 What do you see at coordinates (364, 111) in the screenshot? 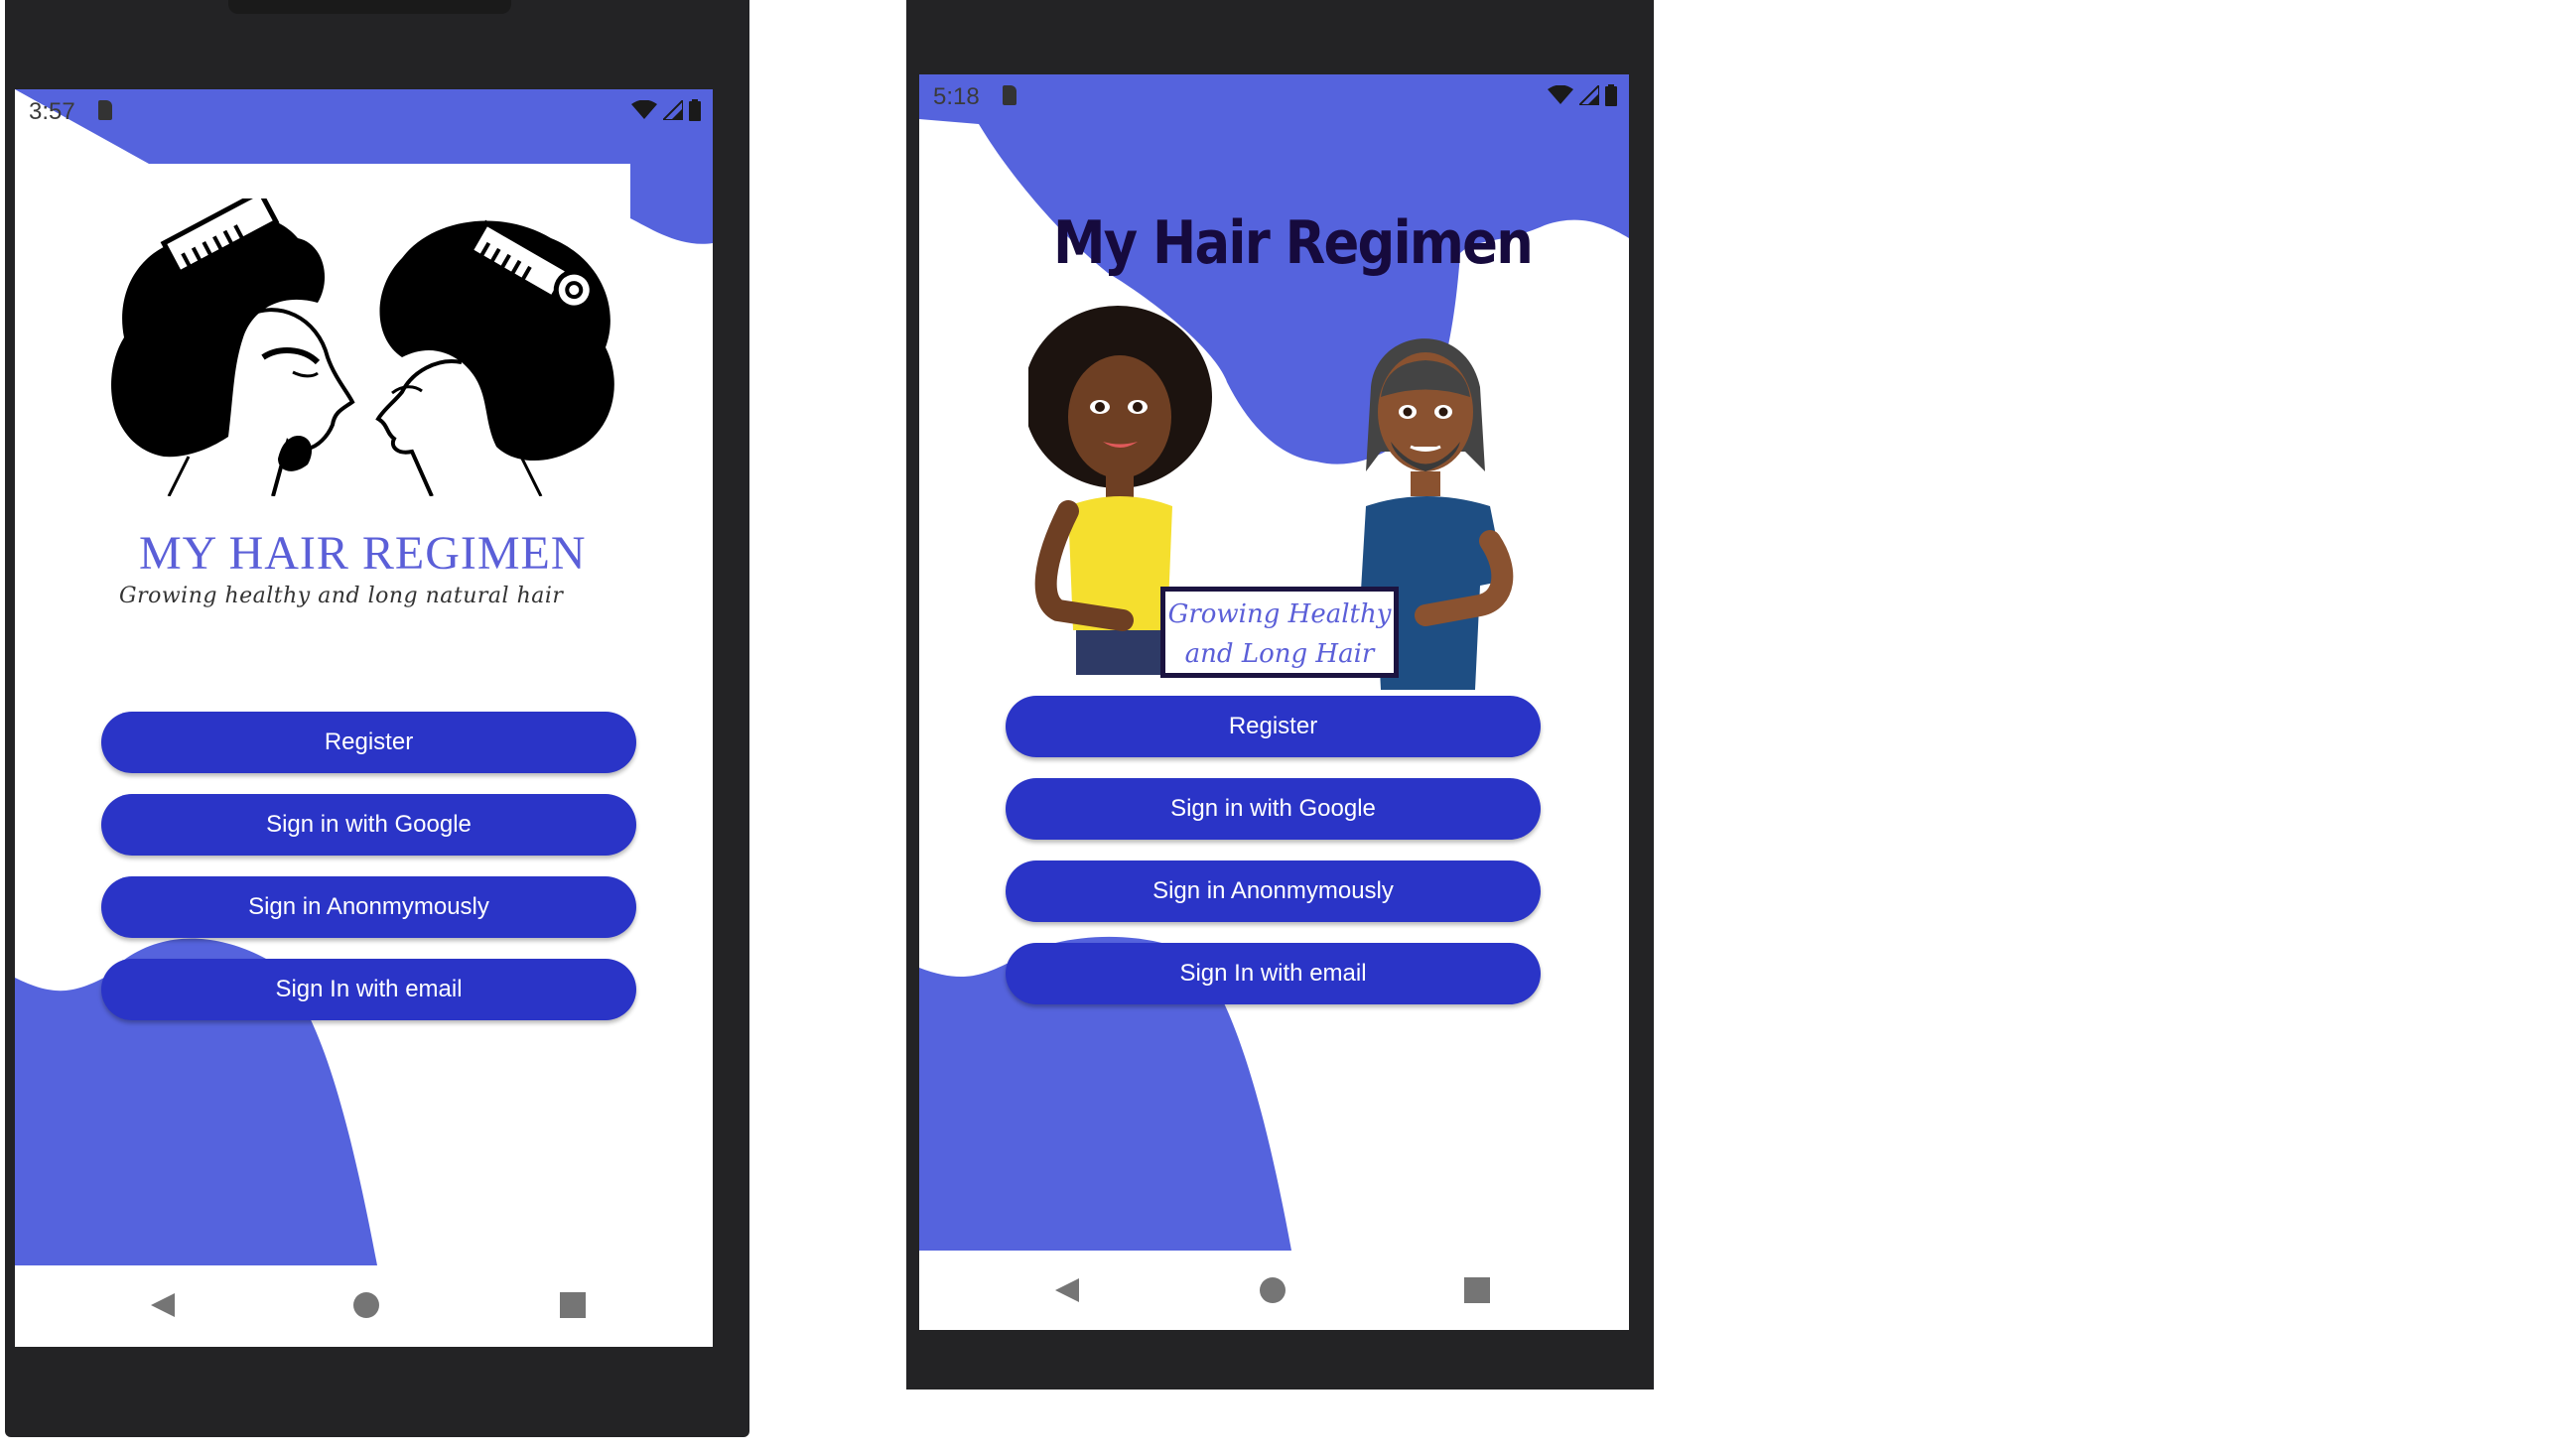
I see `status-bar: 3:57` at bounding box center [364, 111].